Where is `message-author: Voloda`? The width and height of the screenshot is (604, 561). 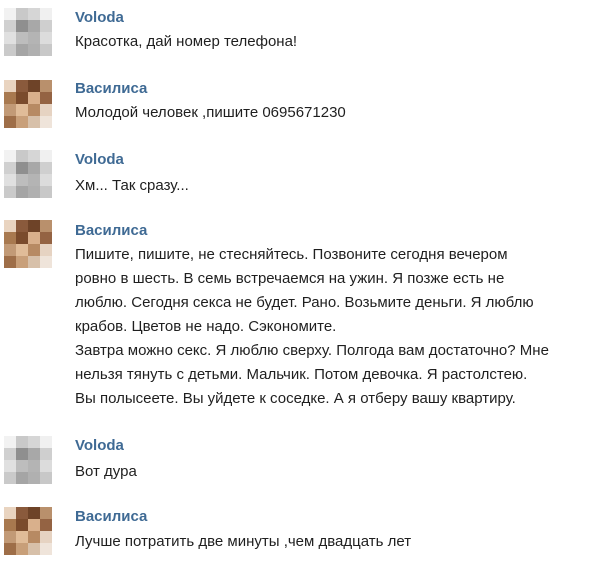
message-author: Voloda is located at coordinates (99, 18).